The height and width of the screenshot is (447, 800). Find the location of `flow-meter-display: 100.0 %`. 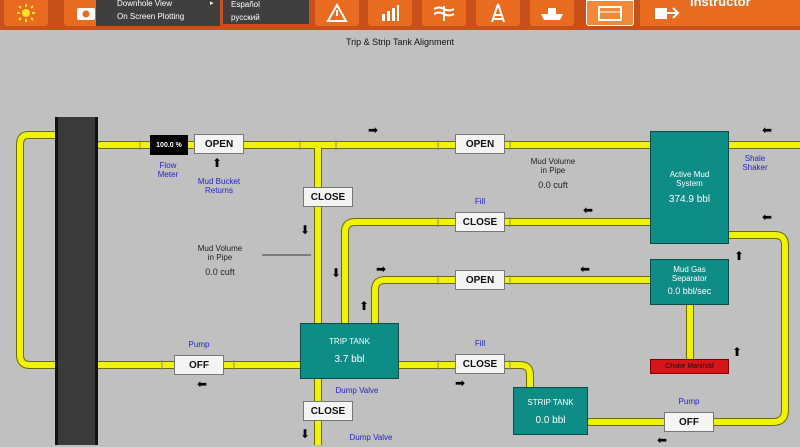

flow-meter-display: 100.0 % is located at coordinates (169, 145).